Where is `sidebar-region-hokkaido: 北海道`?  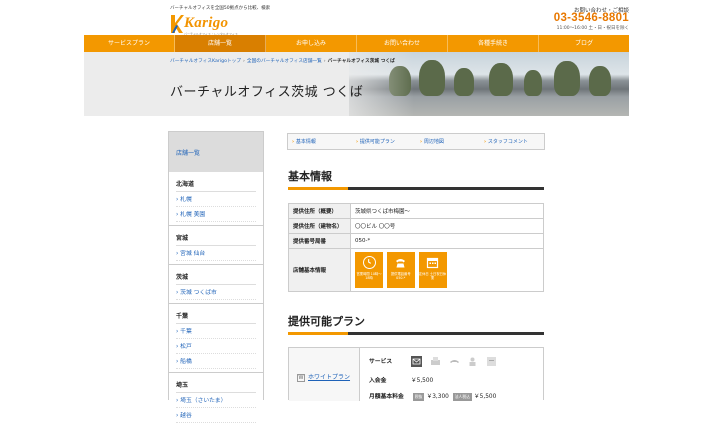
sidebar-region-hokkaido: 北海道 is located at coordinates (216, 185).